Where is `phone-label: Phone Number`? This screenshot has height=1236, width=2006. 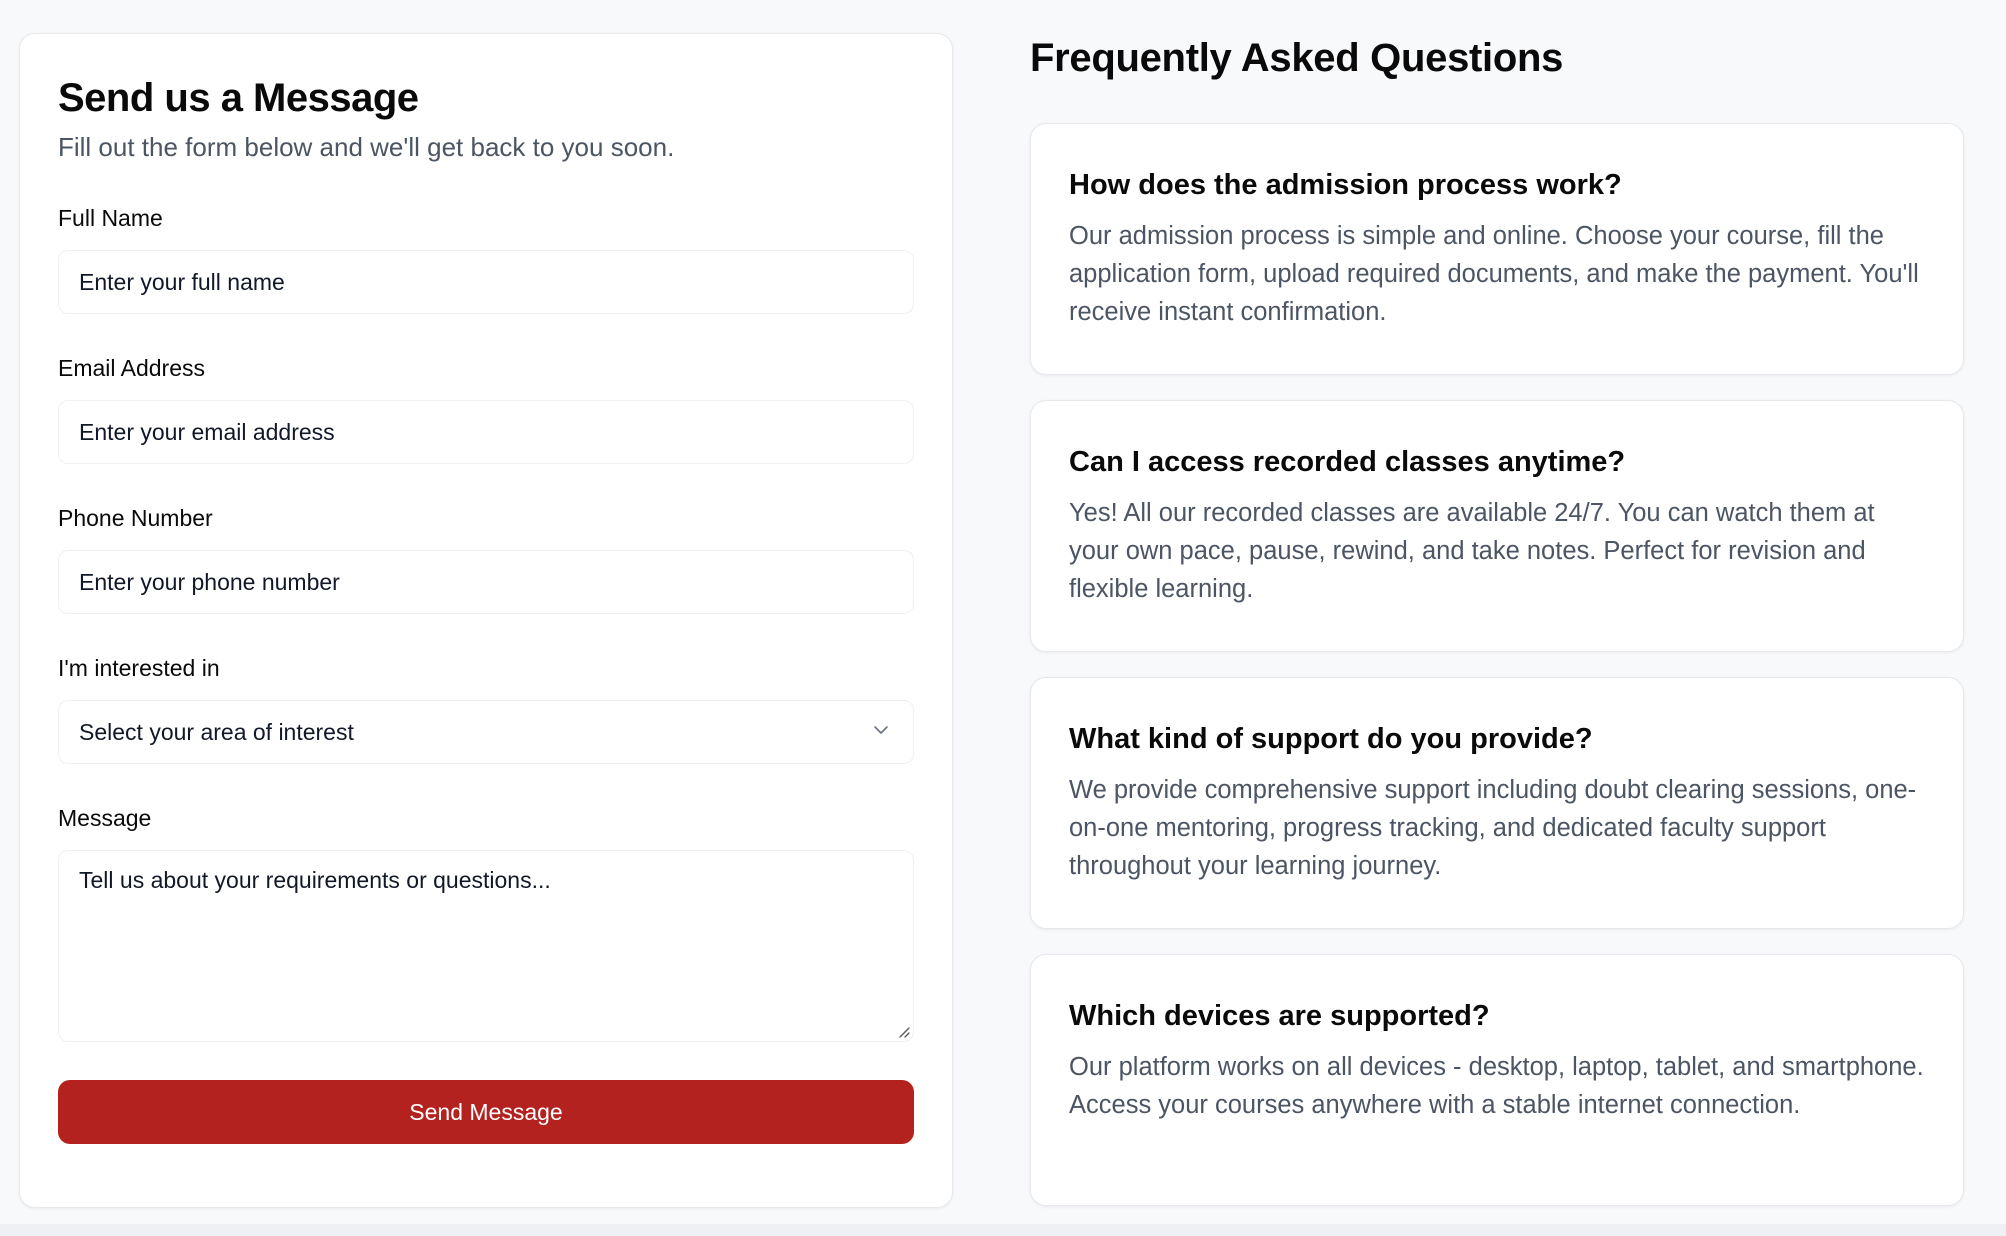 phone-label: Phone Number is located at coordinates (135, 518).